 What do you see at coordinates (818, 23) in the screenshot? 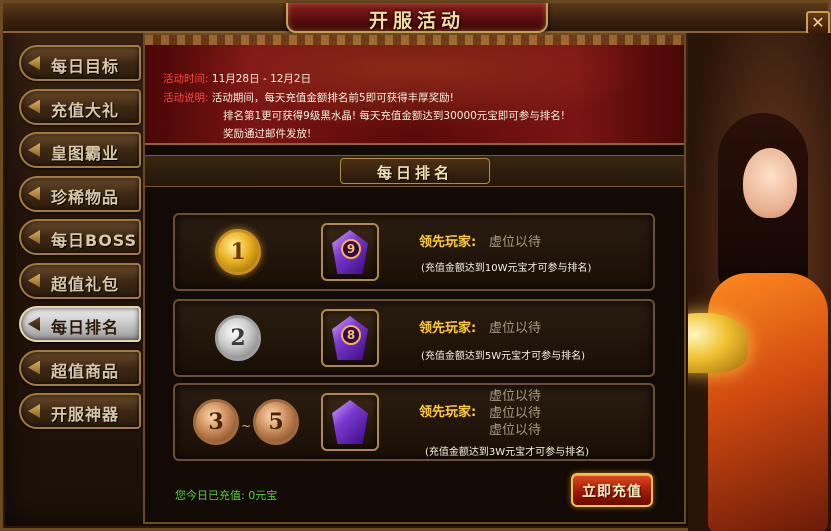
I see `close-button: ✕` at bounding box center [818, 23].